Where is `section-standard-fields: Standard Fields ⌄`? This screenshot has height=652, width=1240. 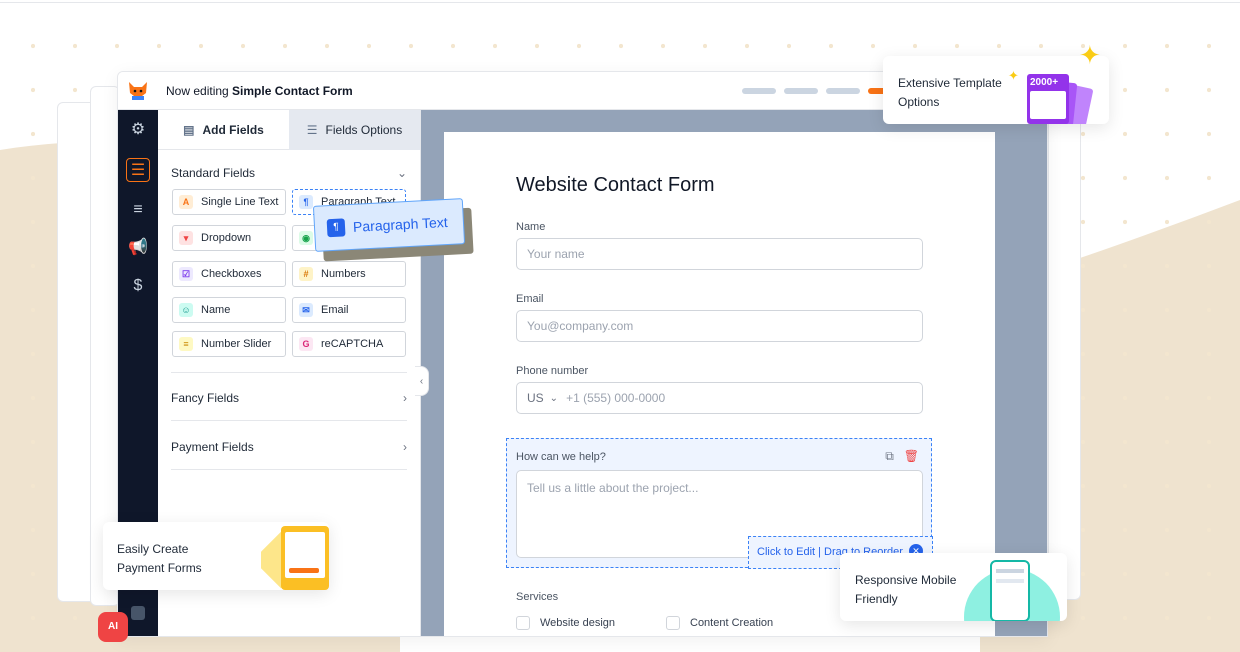 section-standard-fields: Standard Fields ⌄ is located at coordinates (289, 173).